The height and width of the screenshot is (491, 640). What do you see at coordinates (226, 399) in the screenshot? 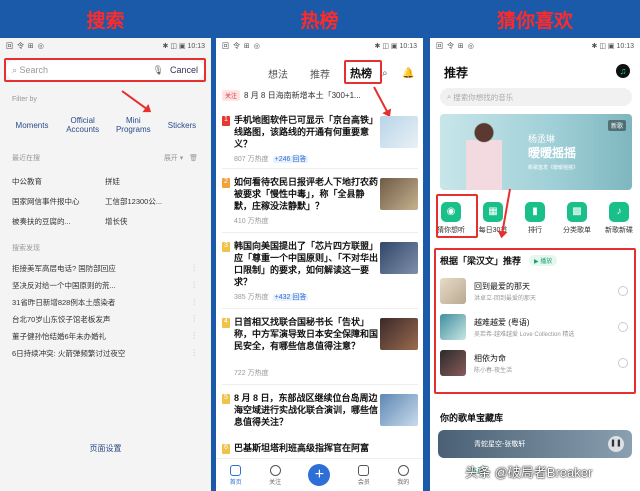
I see `rank-badge: 5` at bounding box center [226, 399].